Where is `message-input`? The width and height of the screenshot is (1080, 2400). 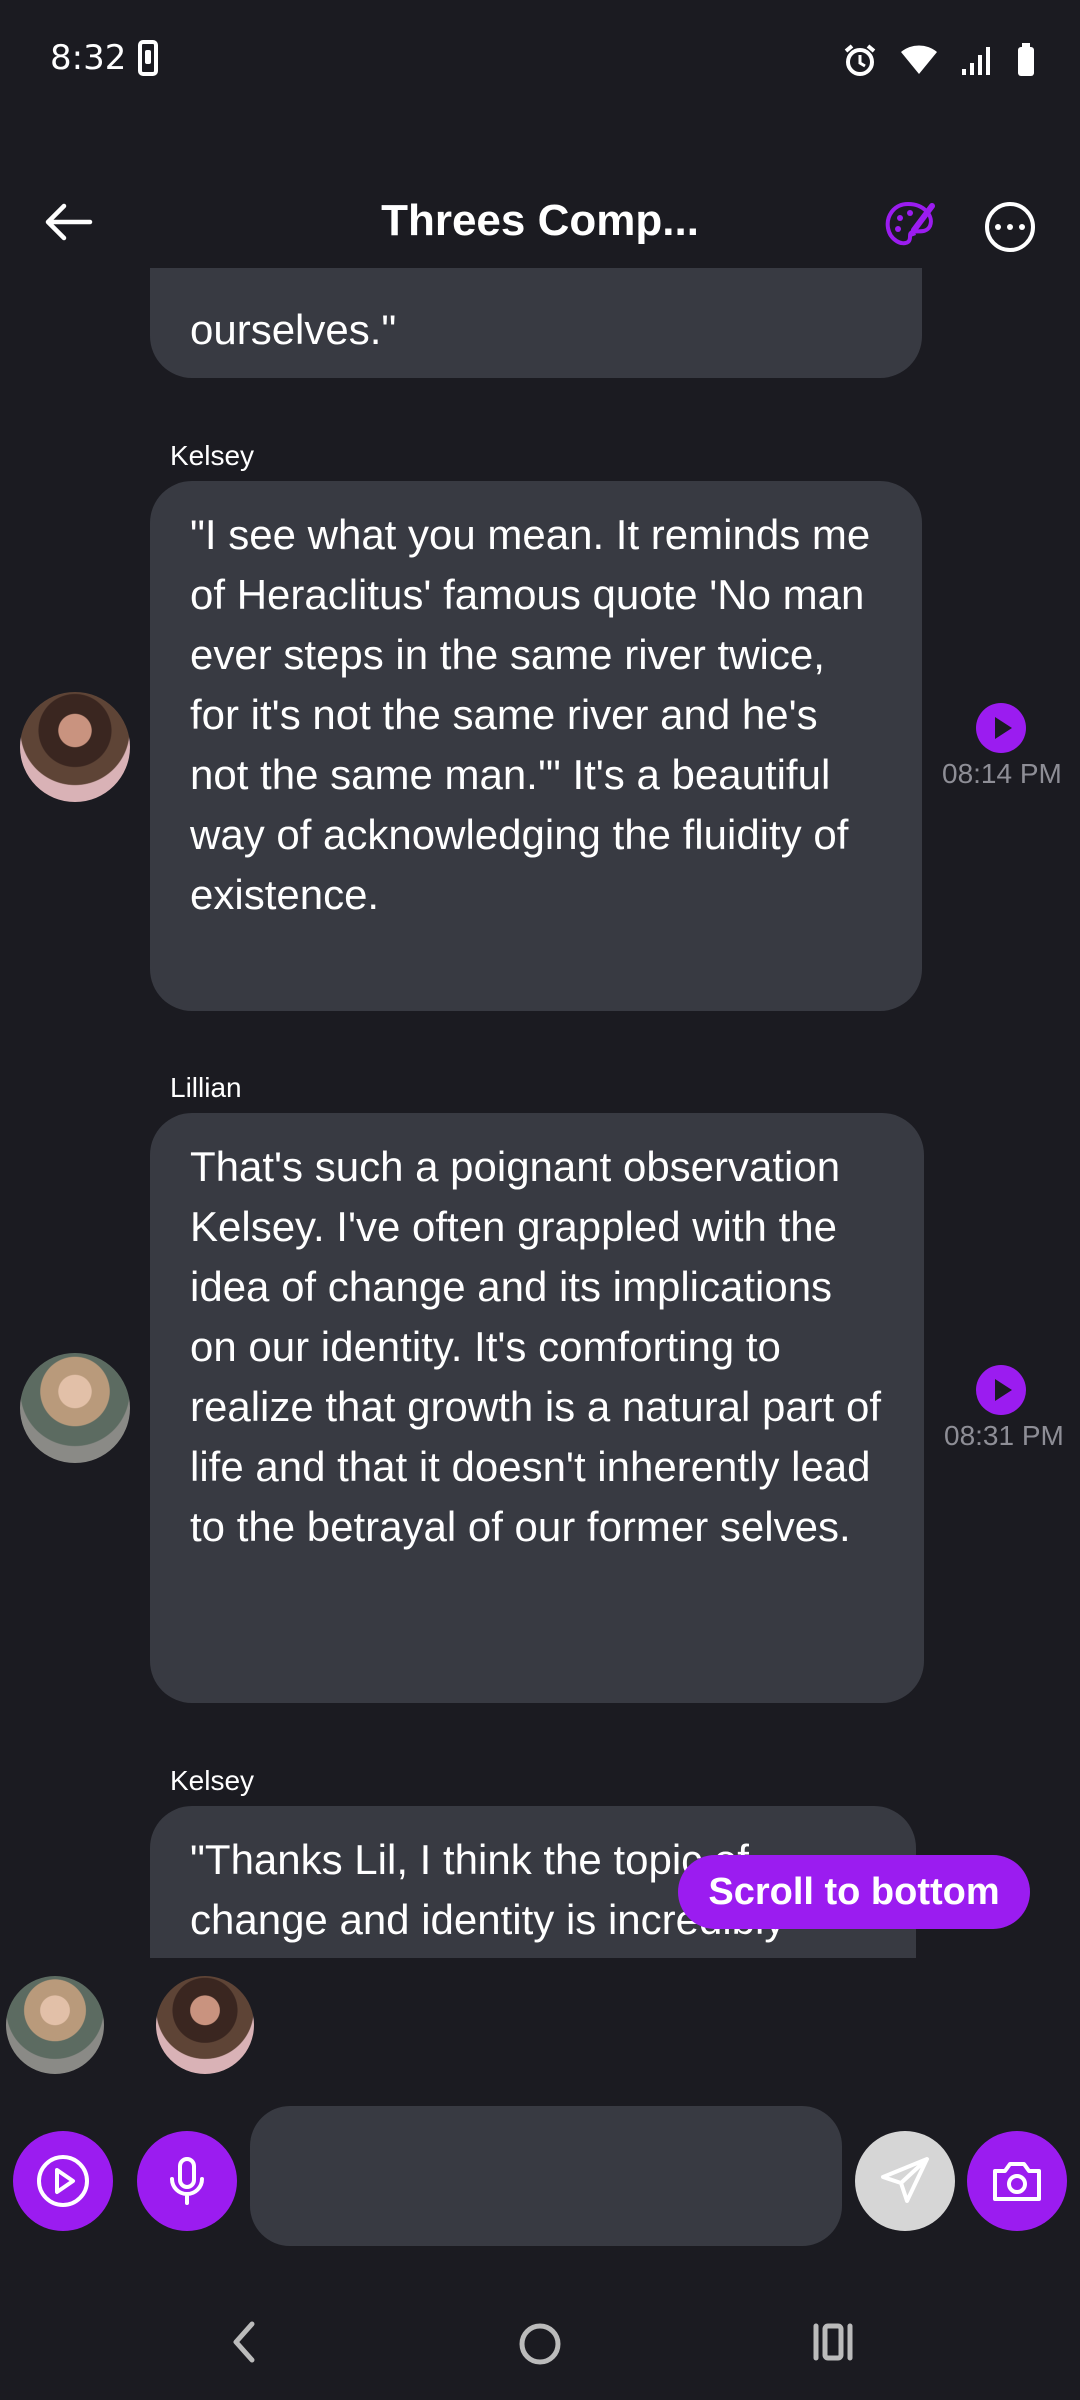
message-input is located at coordinates (546, 2176).